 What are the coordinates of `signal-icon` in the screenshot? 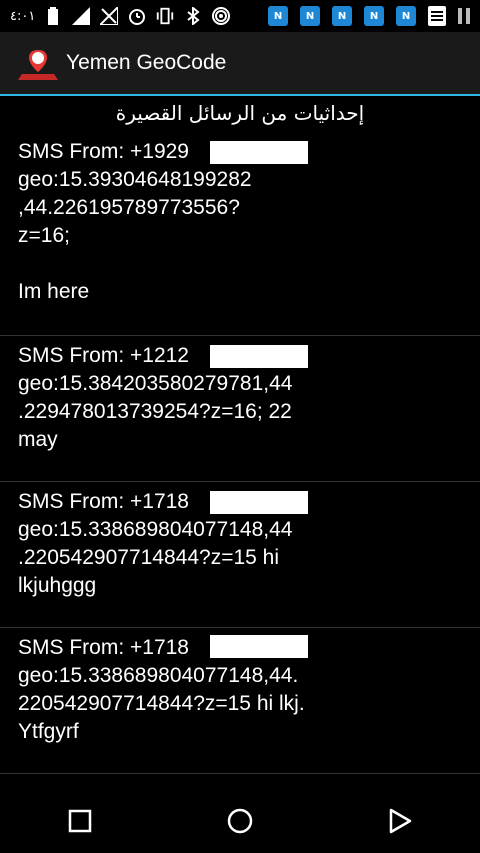 It's located at (81, 16).